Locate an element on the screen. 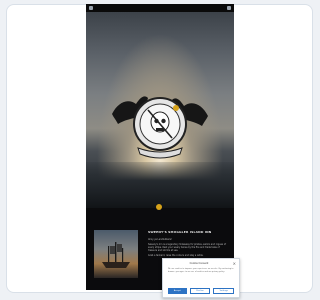  decline-button: Decline is located at coordinates (200, 291).